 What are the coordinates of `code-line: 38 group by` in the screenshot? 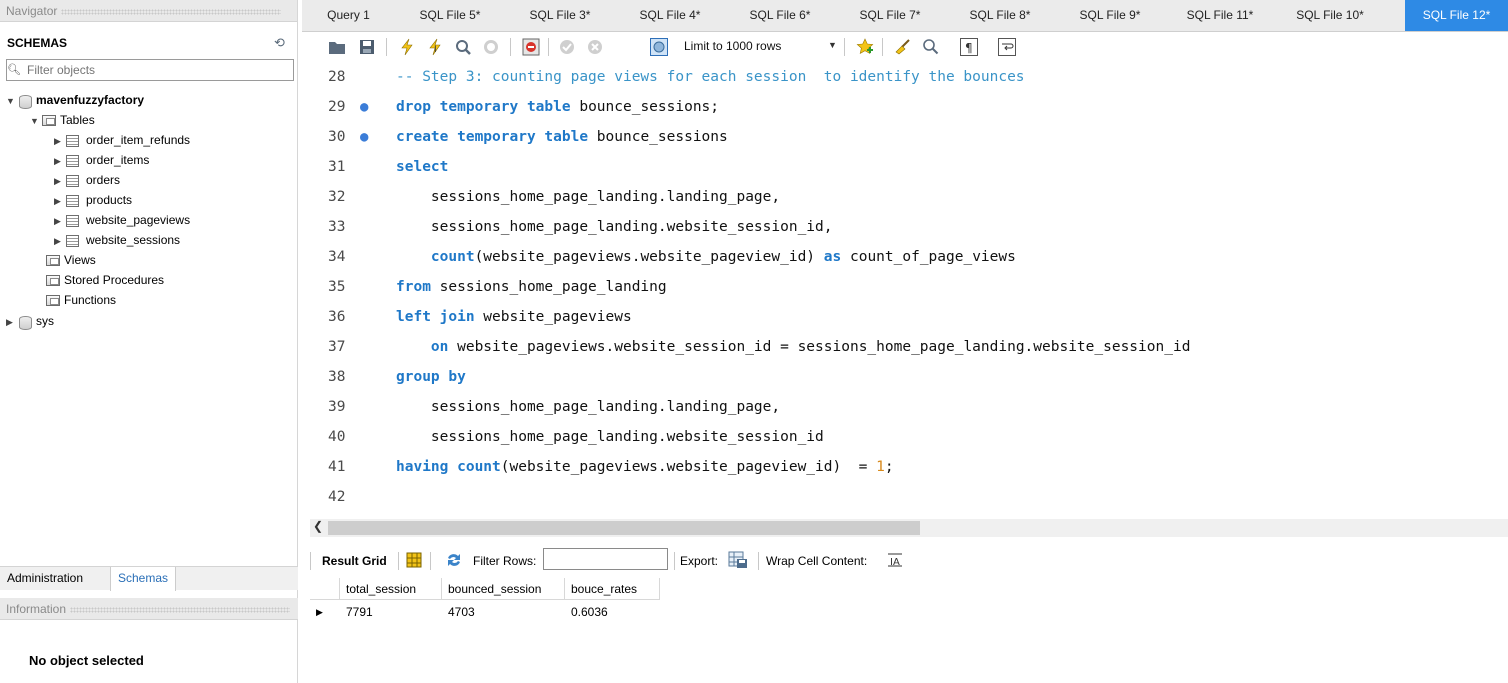 It's located at (909, 377).